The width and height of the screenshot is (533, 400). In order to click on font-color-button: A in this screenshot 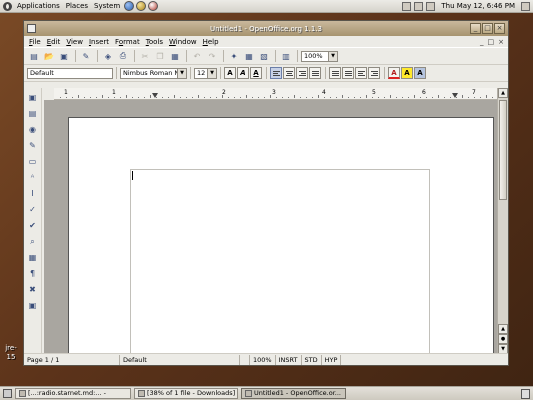, I will do `click(394, 73)`.